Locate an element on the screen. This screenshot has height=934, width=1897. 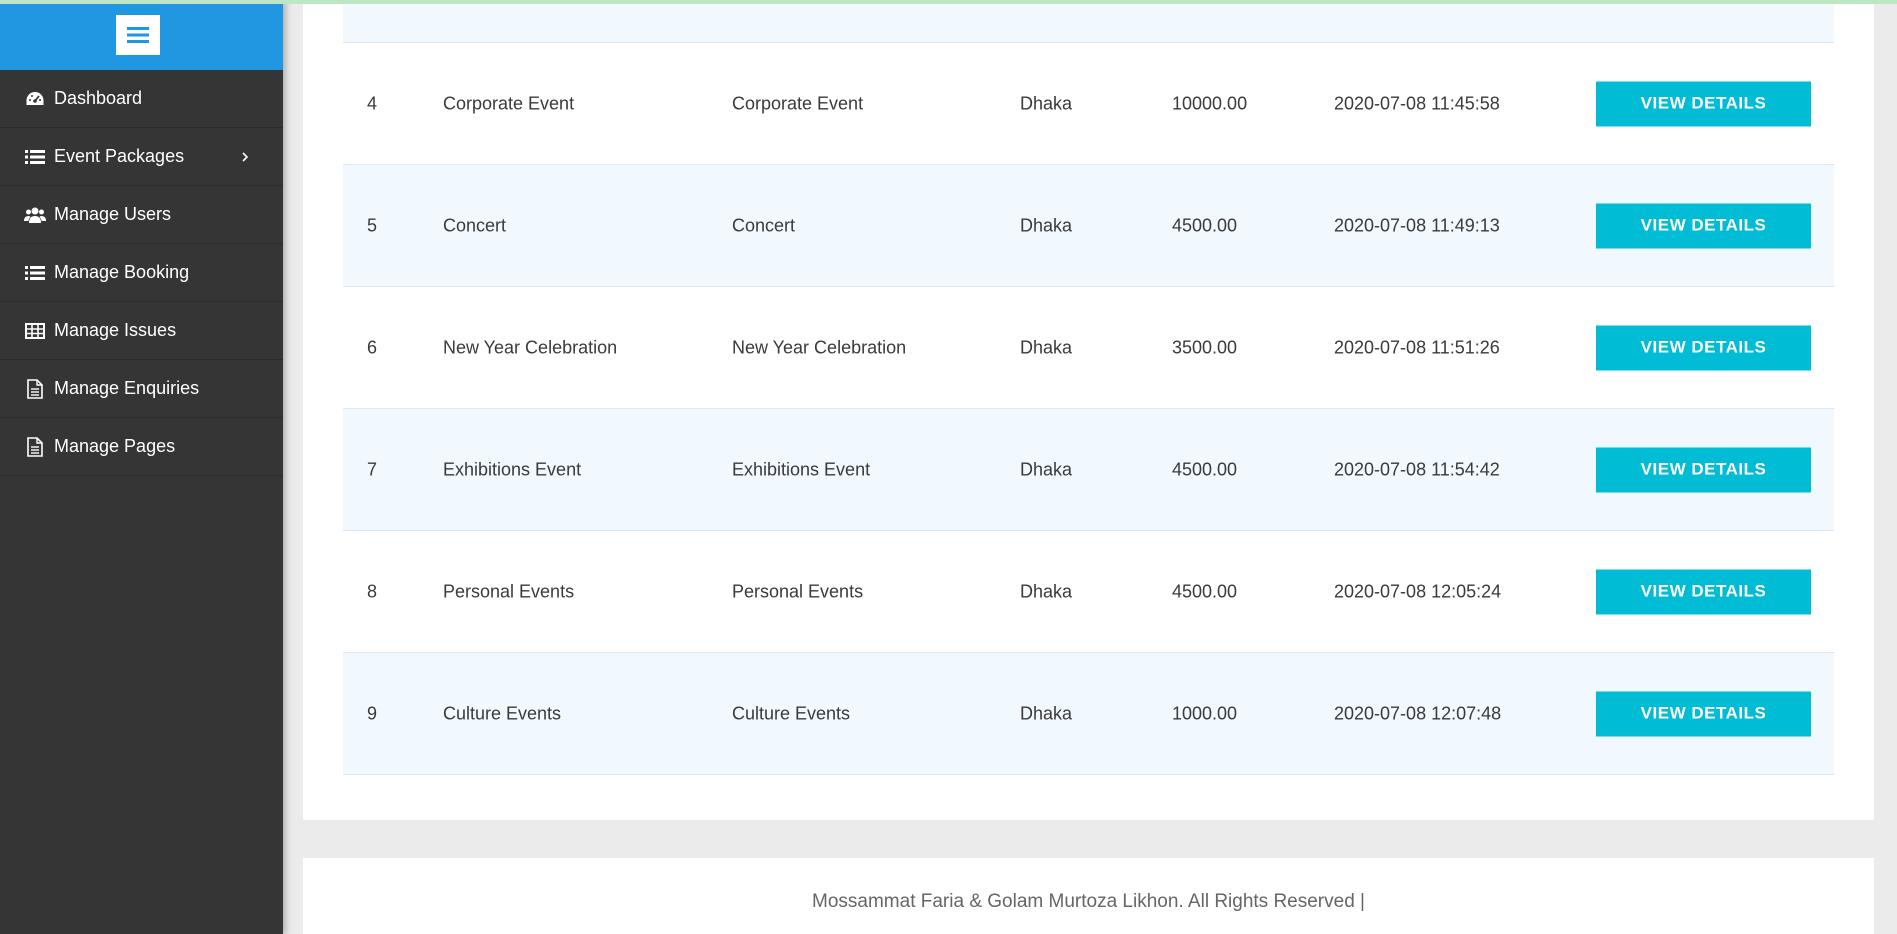
sidebar-item-manage-users: Manage Users is located at coordinates (141, 215).